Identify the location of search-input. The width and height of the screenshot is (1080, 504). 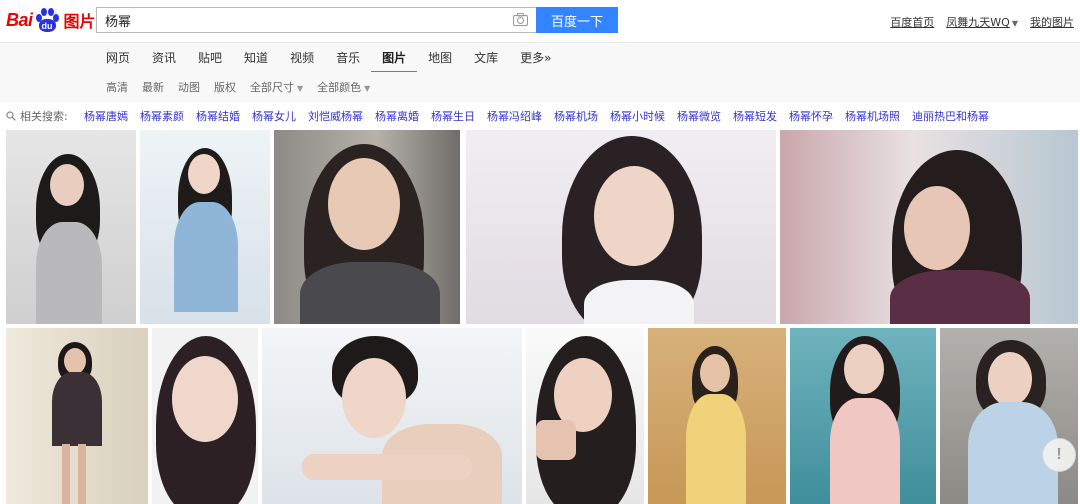
(302, 20).